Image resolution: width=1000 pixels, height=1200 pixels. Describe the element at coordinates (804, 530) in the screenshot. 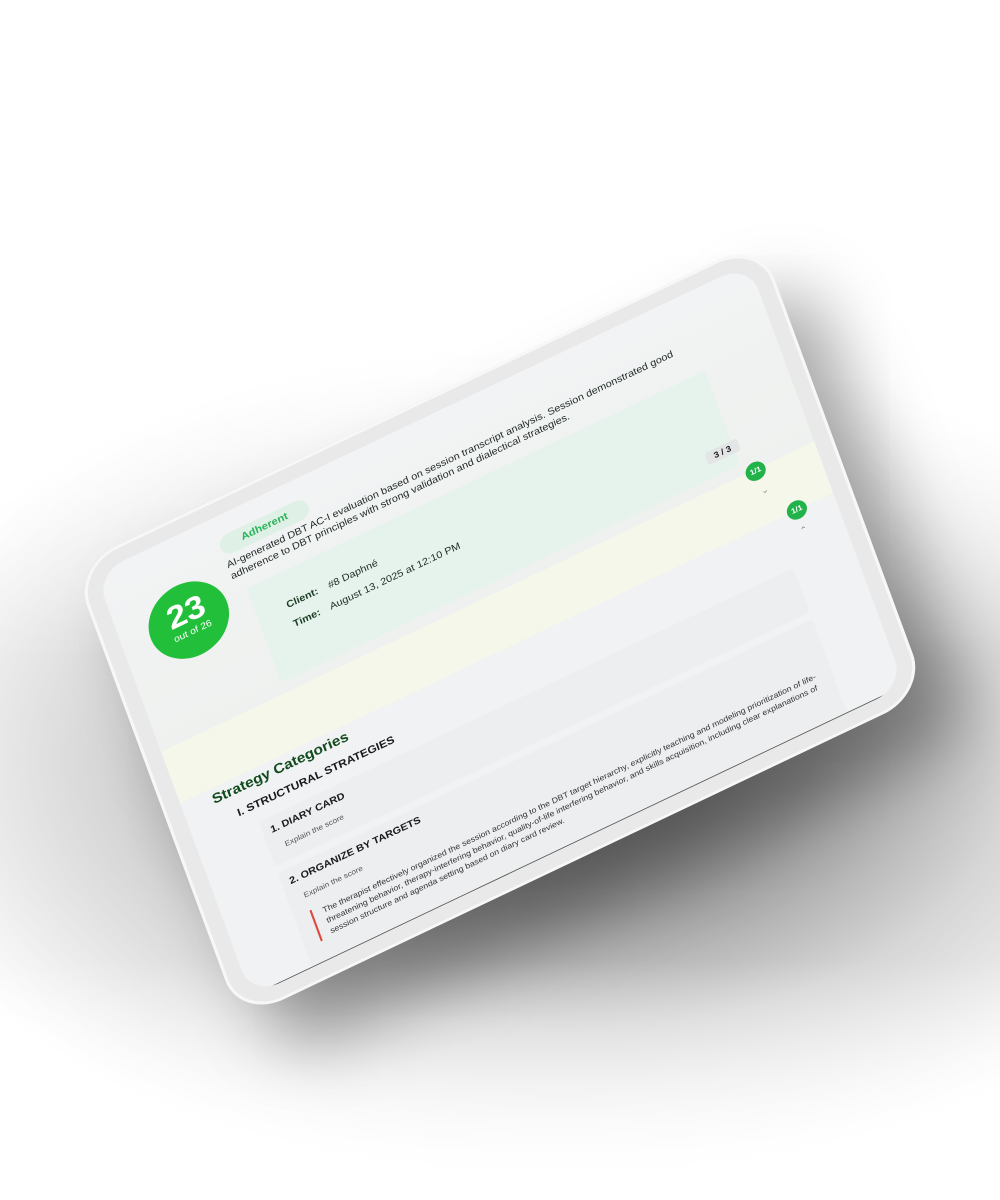

I see `chevron-up-icon: ⌃` at that location.